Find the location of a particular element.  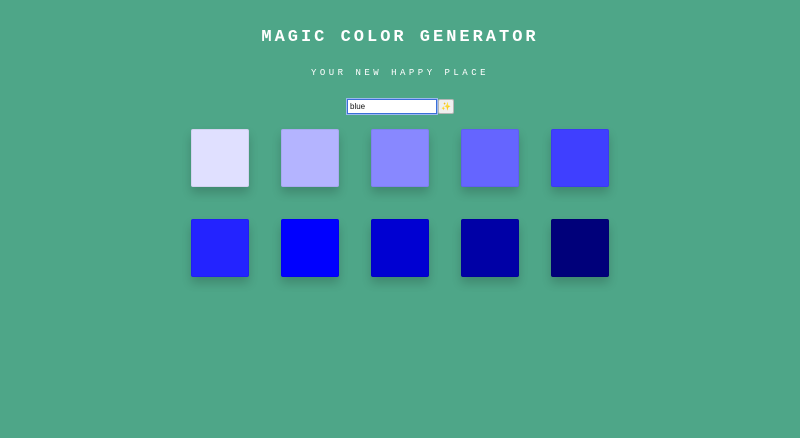

page-subtitle: YOUR NEW HAPPY PLACE is located at coordinates (400, 73).